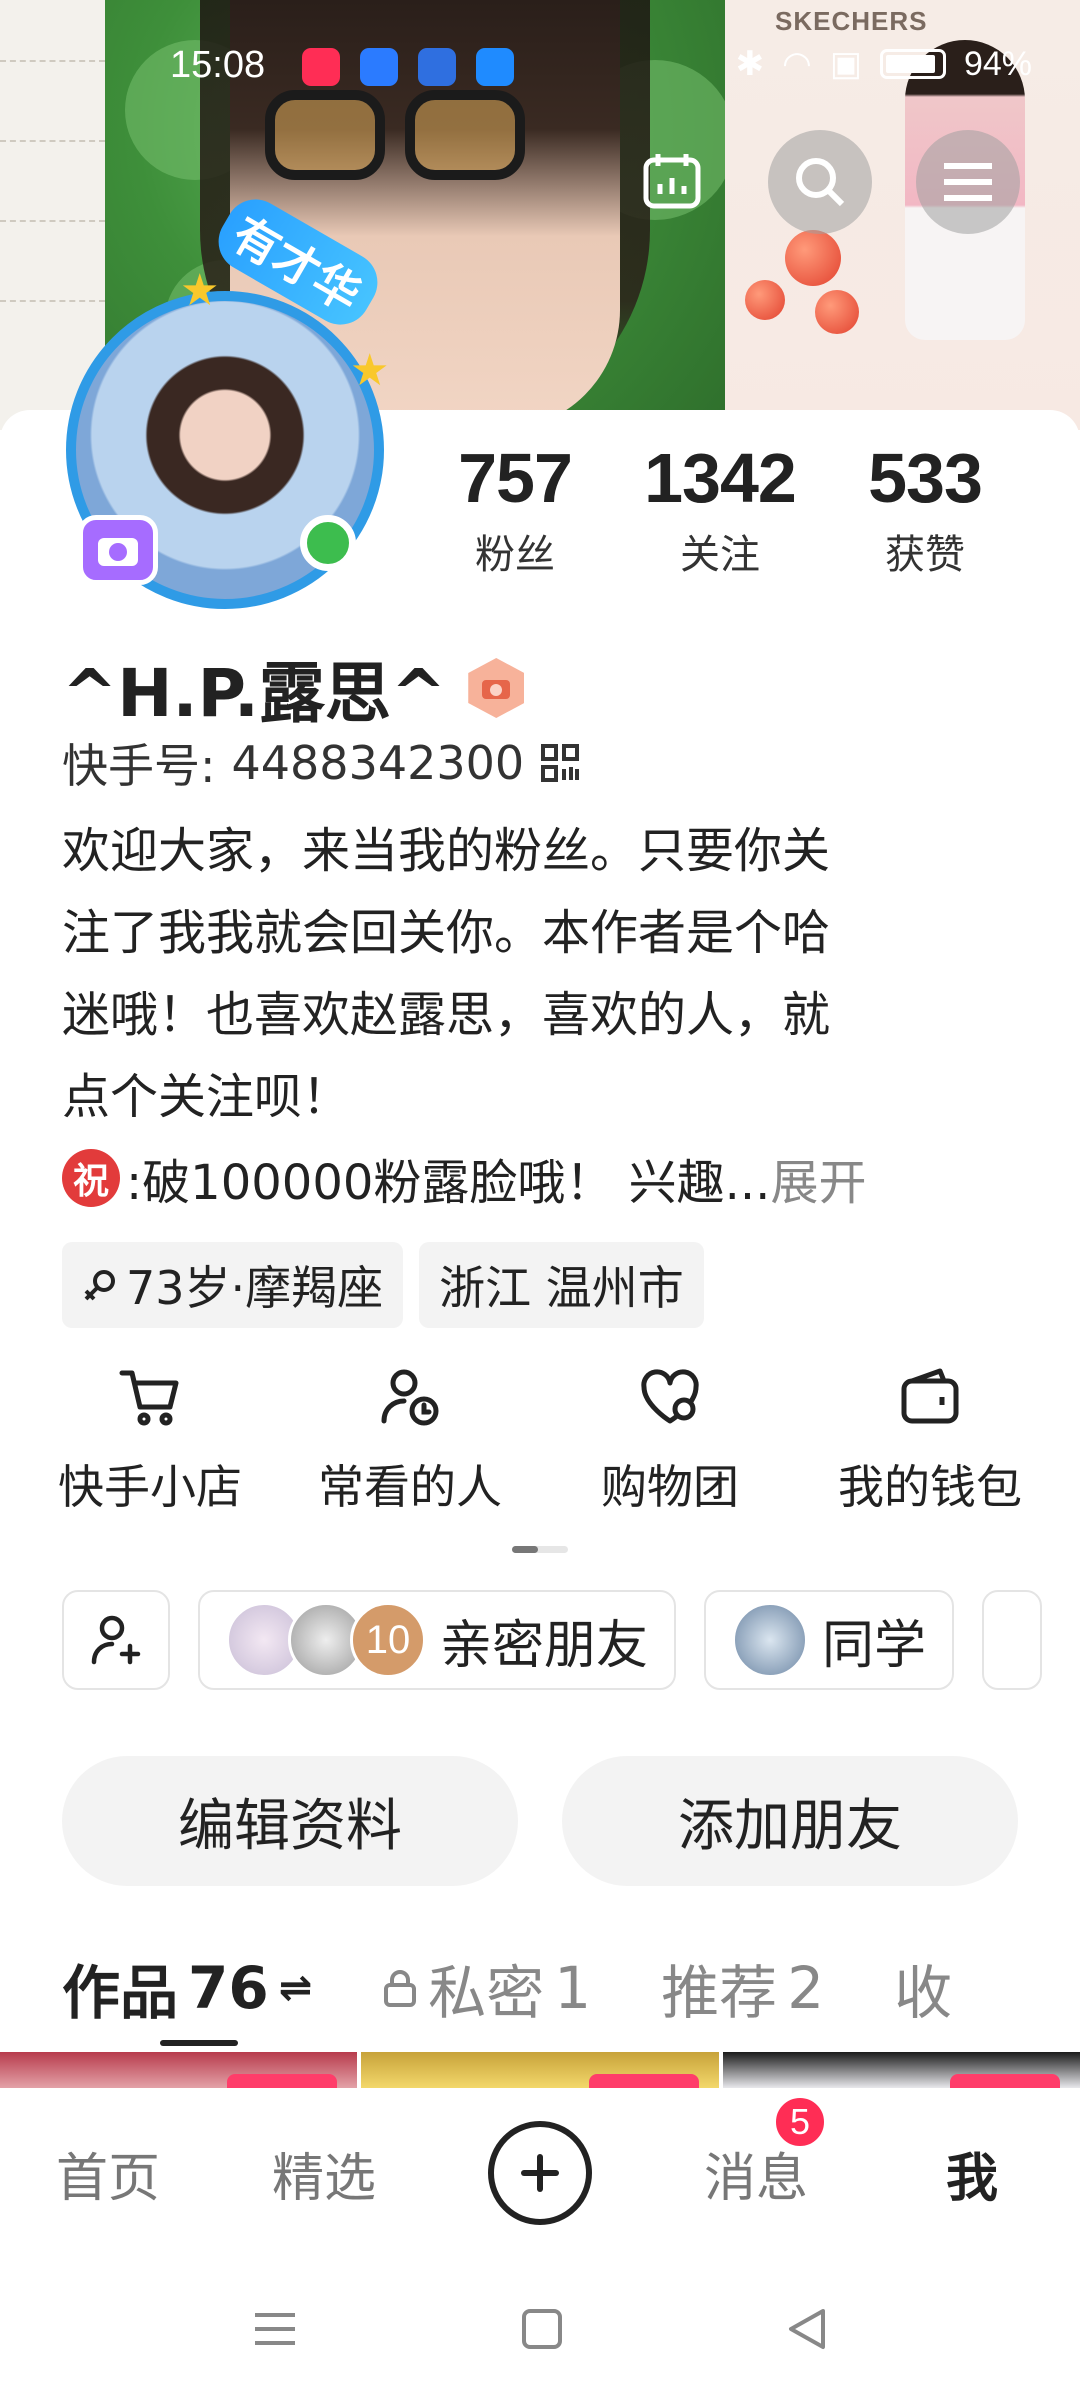  I want to click on files-app-icon, so click(379, 67).